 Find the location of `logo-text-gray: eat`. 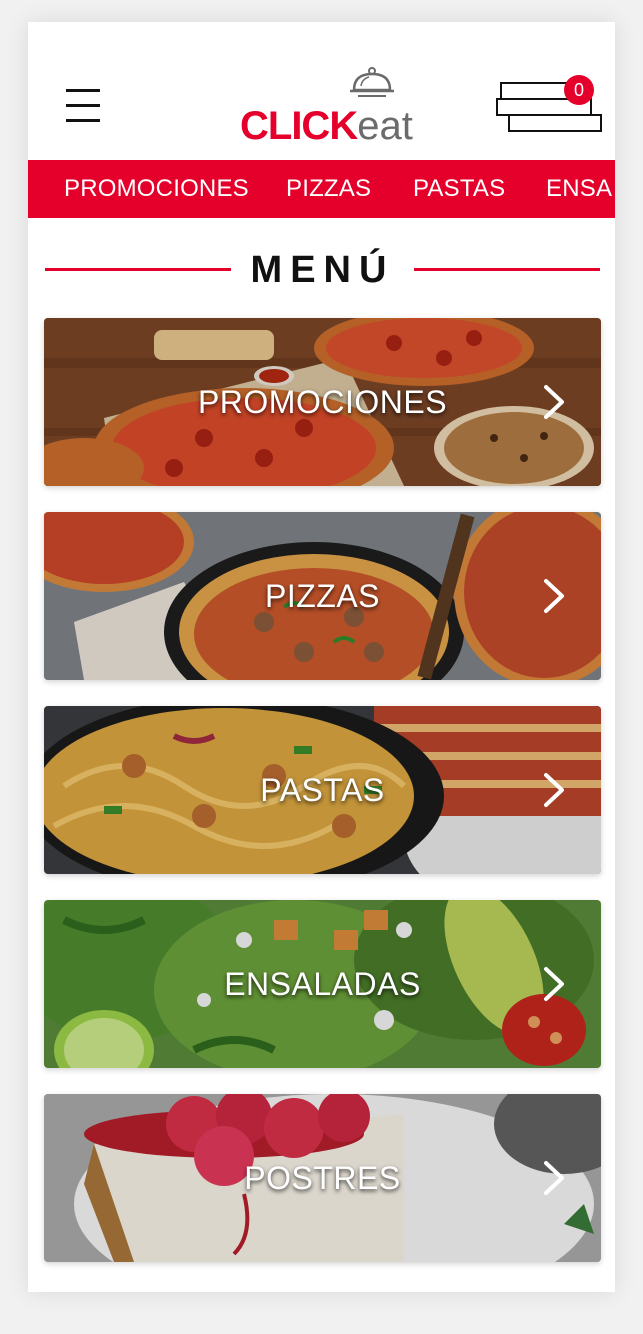

logo-text-gray: eat is located at coordinates (385, 126).